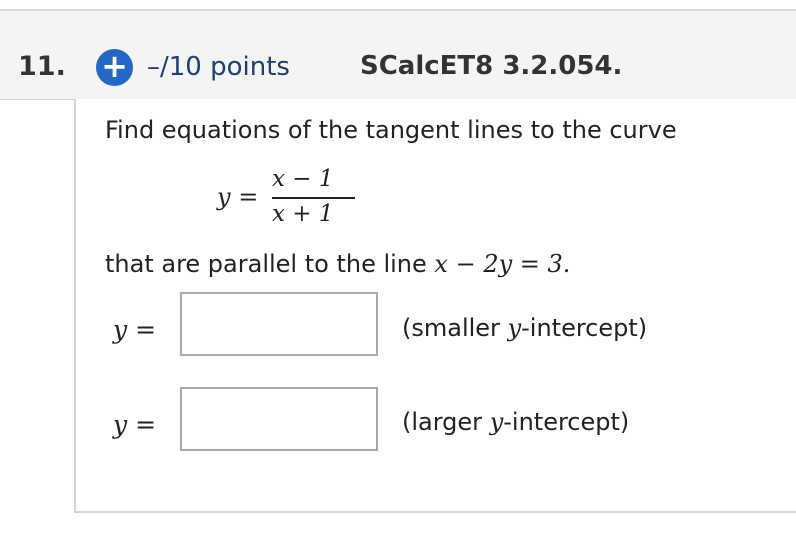 The width and height of the screenshot is (796, 544). I want to click on equation-lhs: y =, so click(238, 197).